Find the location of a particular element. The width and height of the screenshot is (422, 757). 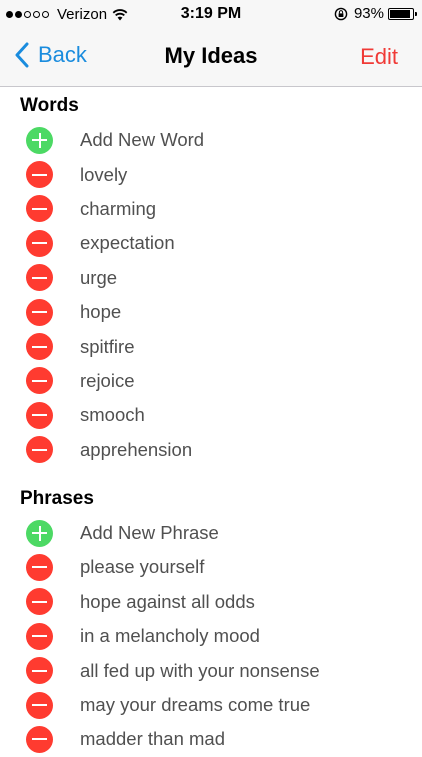

list-item: rejoice is located at coordinates (211, 381).